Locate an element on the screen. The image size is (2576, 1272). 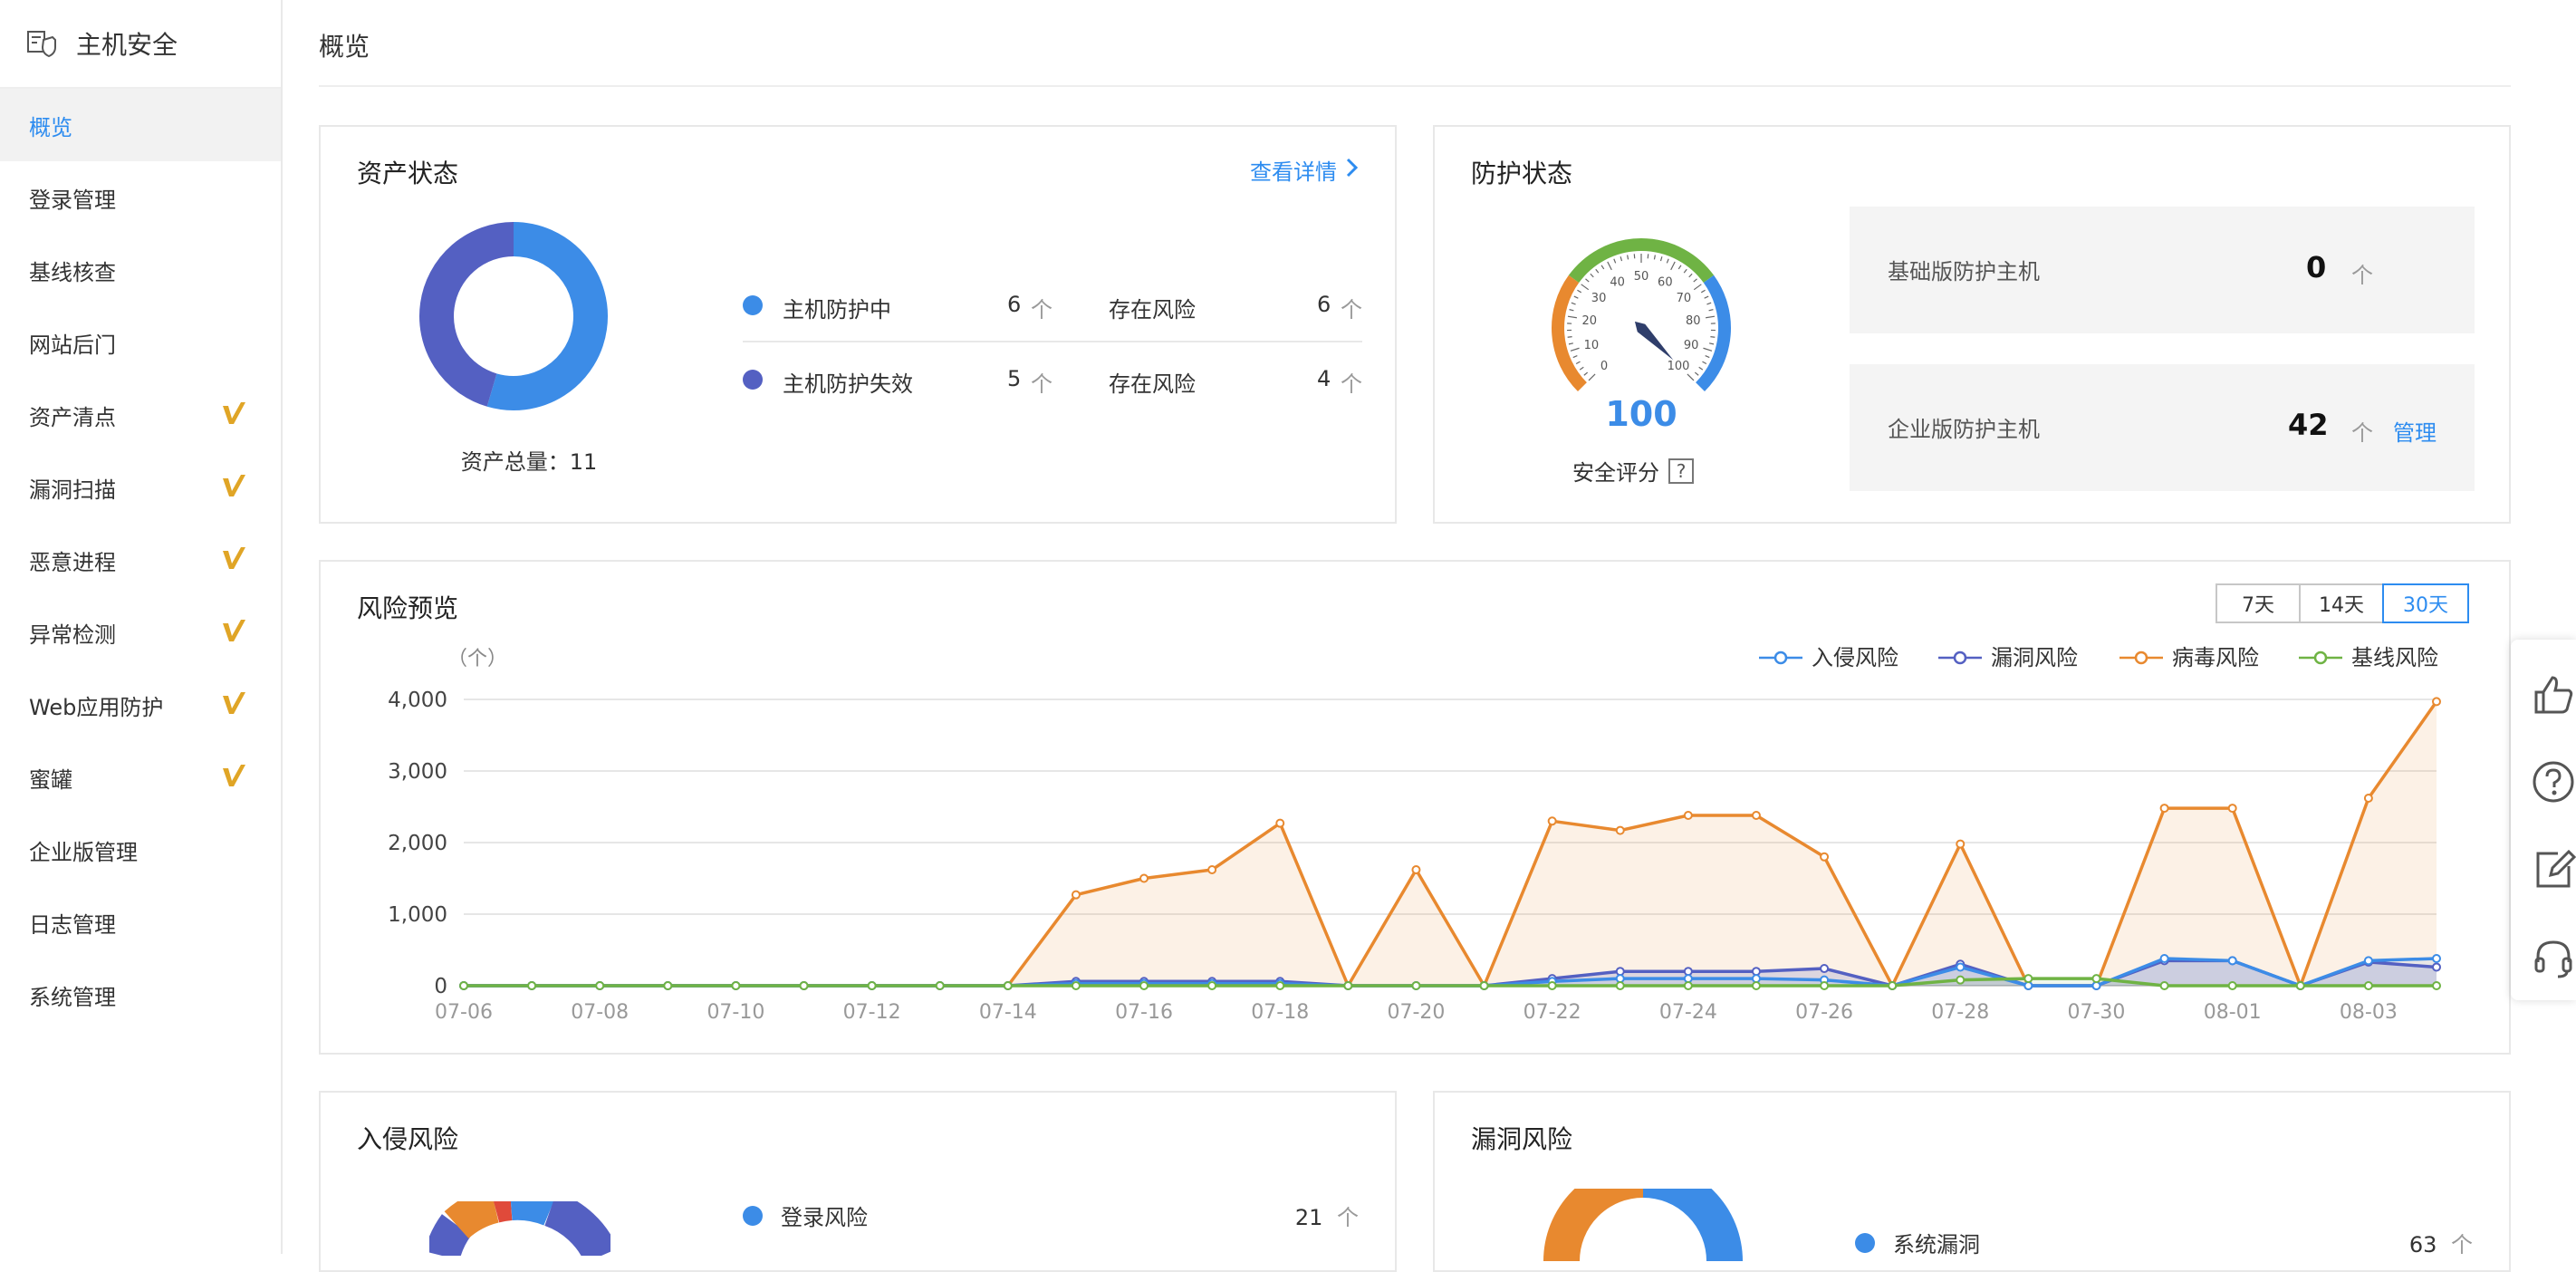
intrusion-donut-chart is located at coordinates (519, 1229).